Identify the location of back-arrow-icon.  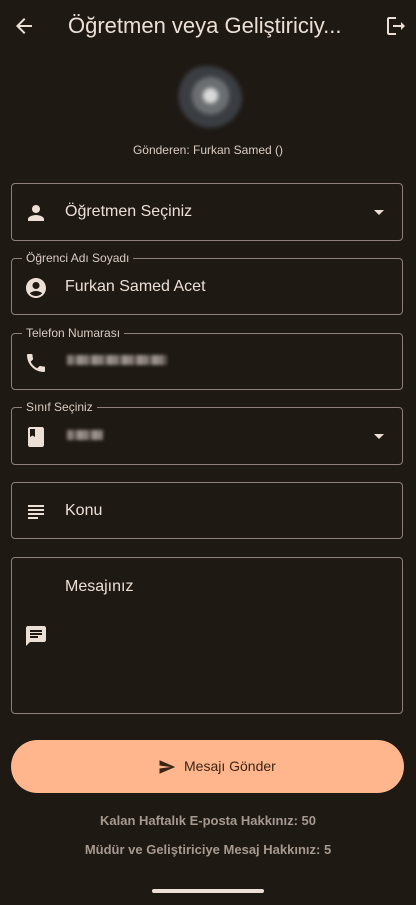
(24, 26).